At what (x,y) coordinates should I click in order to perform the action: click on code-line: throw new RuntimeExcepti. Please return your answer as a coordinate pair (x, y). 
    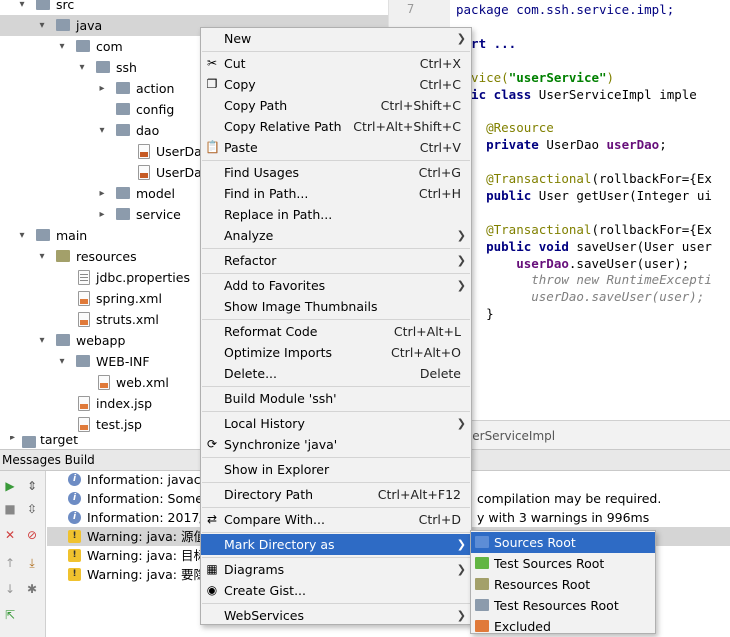
    Looking at the image, I should click on (584, 279).